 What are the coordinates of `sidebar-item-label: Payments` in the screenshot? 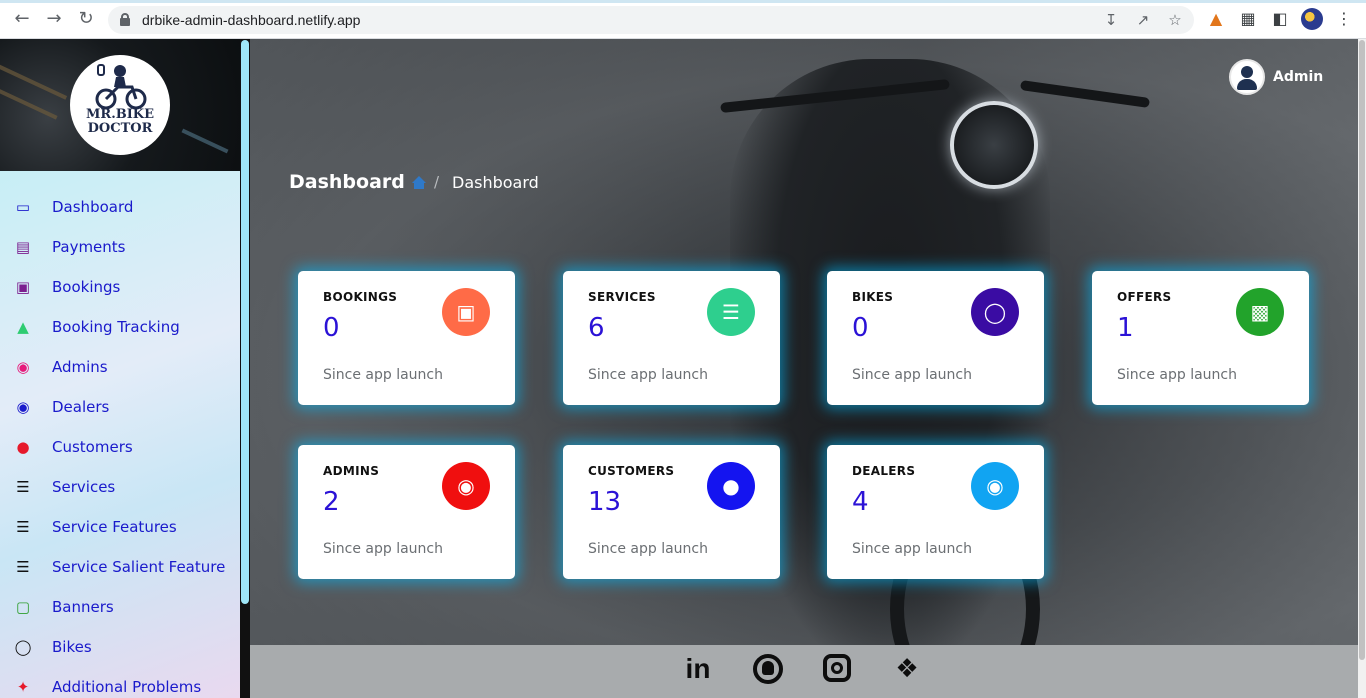 It's located at (89, 247).